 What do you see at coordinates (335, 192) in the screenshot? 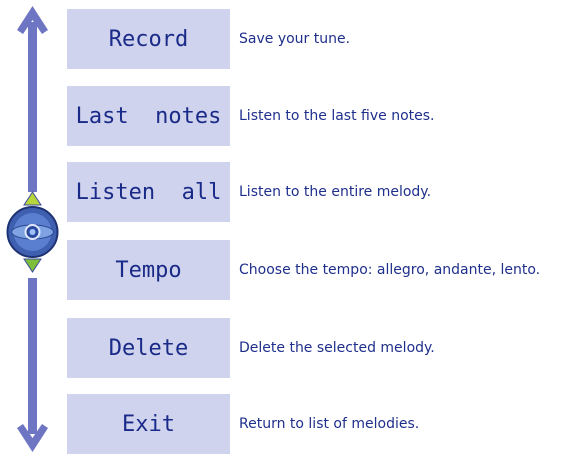
I see `listen-all-description: Listen to the entire melody.` at bounding box center [335, 192].